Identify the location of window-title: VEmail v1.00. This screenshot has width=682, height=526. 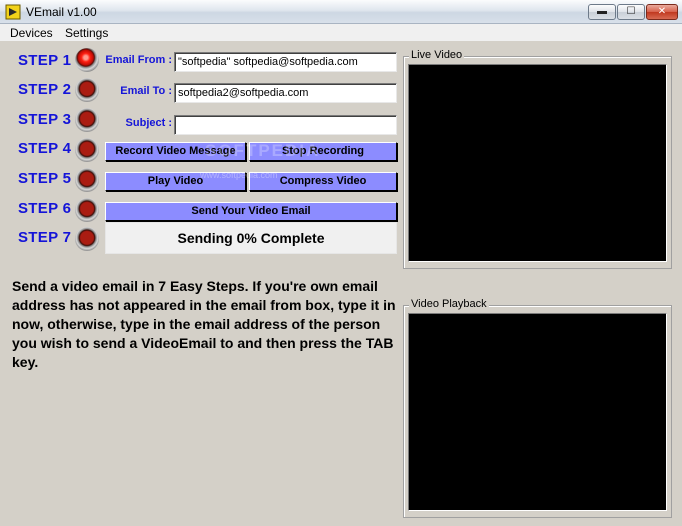
(61, 12).